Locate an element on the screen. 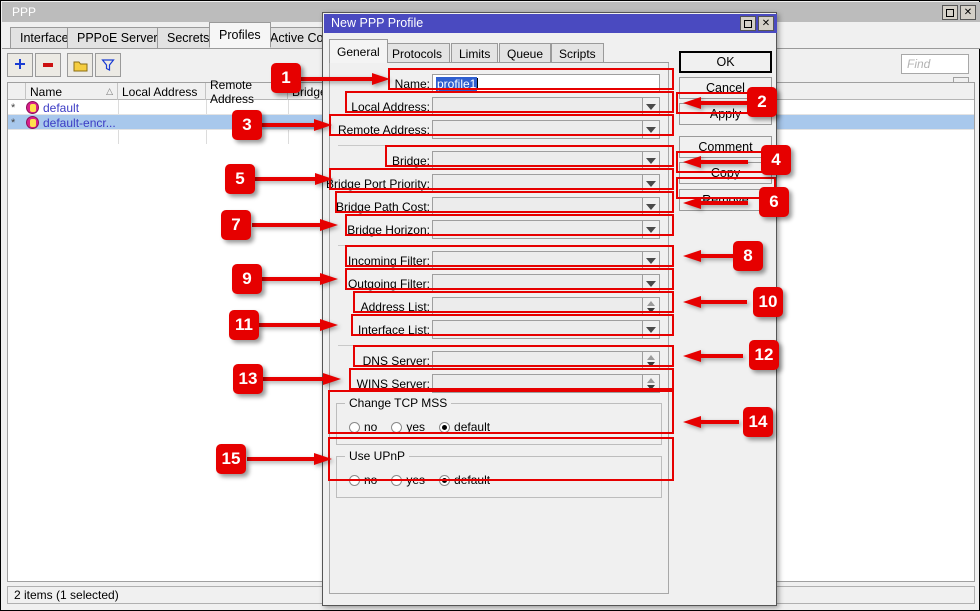  search-placeholder: Find is located at coordinates (919, 64).